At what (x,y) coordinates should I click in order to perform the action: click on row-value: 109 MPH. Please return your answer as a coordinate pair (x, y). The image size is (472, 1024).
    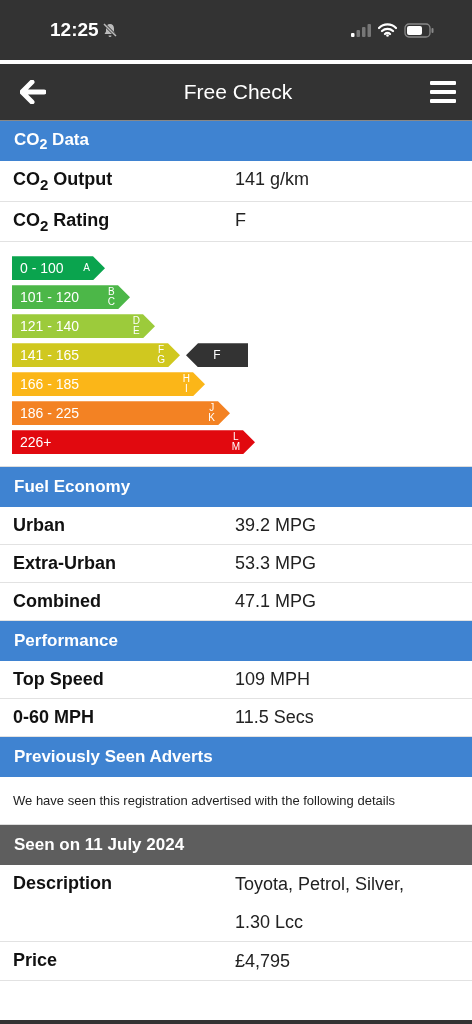
    Looking at the image, I should click on (273, 680).